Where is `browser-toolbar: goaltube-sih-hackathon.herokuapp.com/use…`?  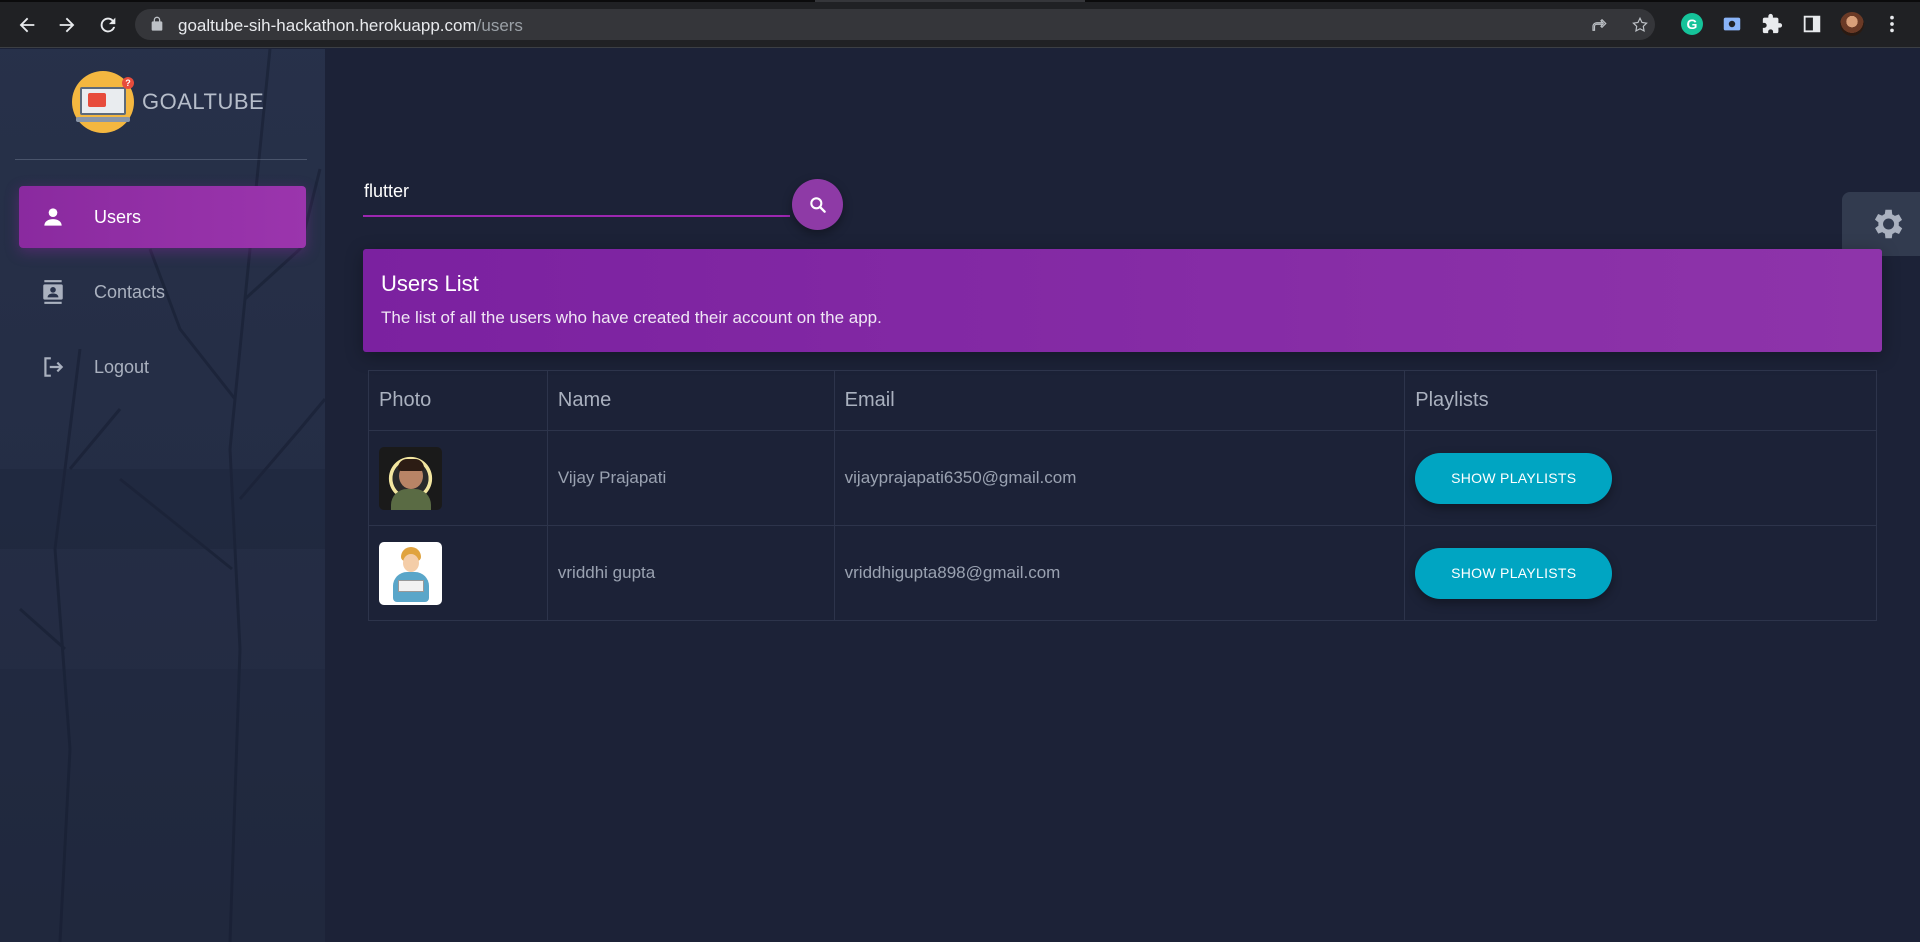
browser-toolbar: goaltube-sih-hackathon.herokuapp.com/use… is located at coordinates (960, 24).